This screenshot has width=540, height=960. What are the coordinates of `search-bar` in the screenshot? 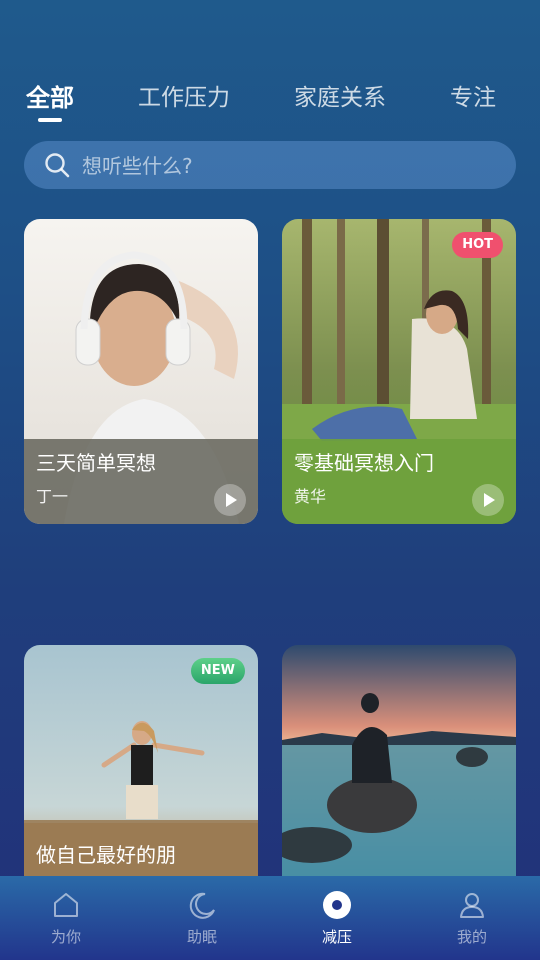 It's located at (270, 165).